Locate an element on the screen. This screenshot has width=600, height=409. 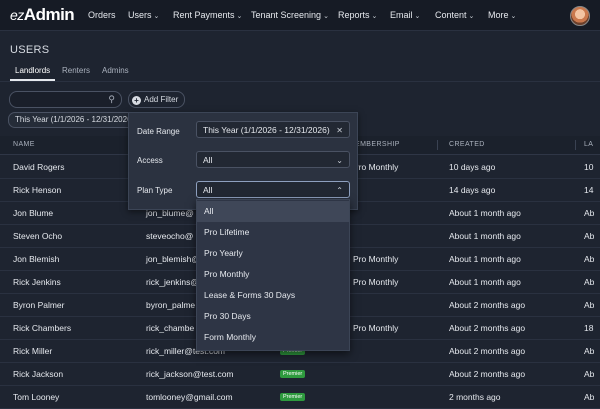
date-range-label: Date Range is located at coordinates (158, 131).